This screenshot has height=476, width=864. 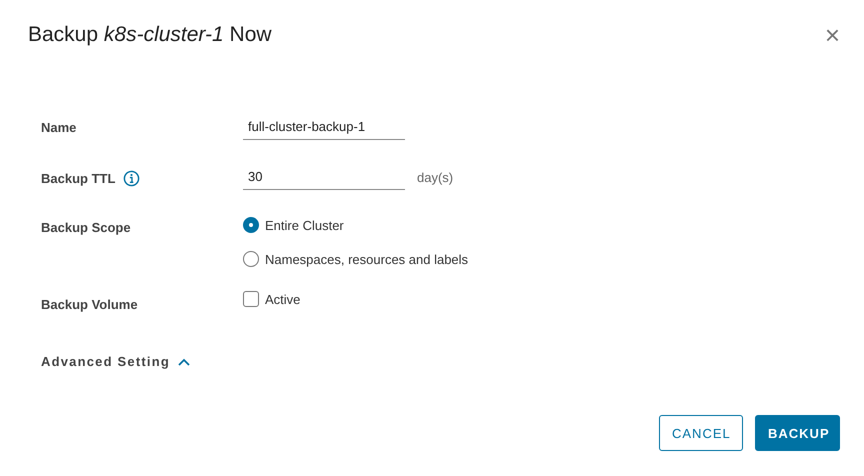 I want to click on unit-label: day(s), so click(x=435, y=177).